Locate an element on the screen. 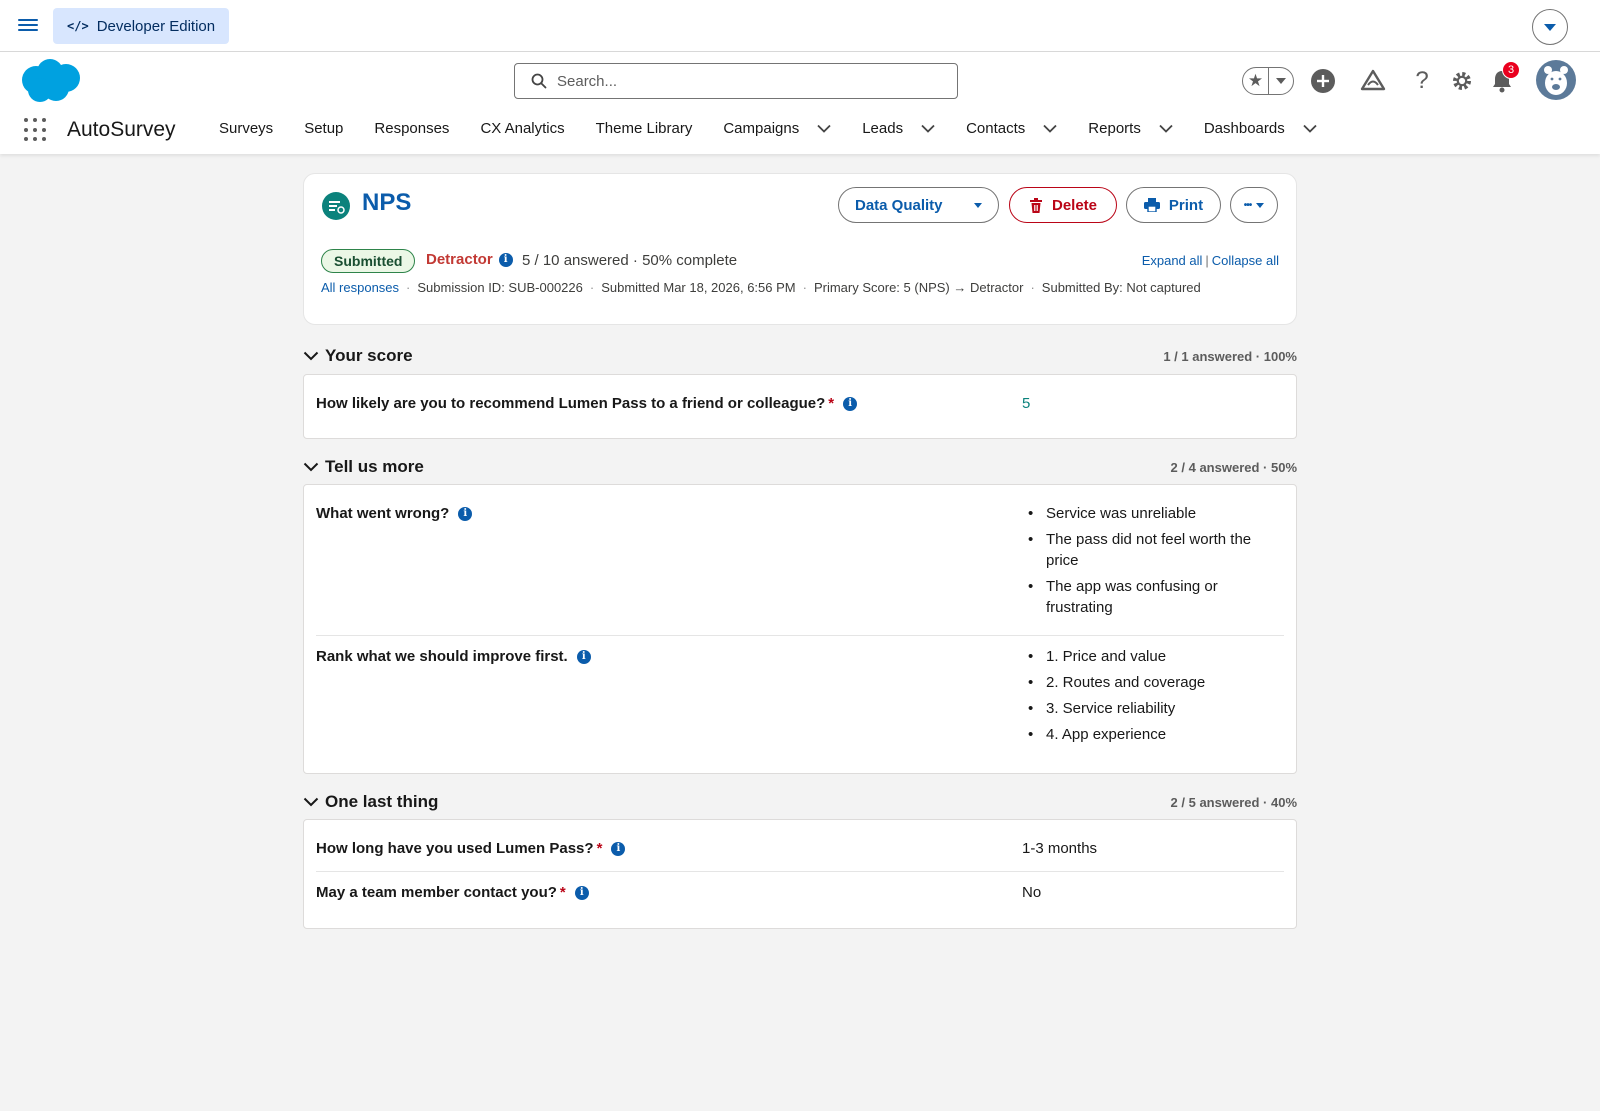 The width and height of the screenshot is (1600, 1111). nav-item-setup: Setup is located at coordinates (323, 128).